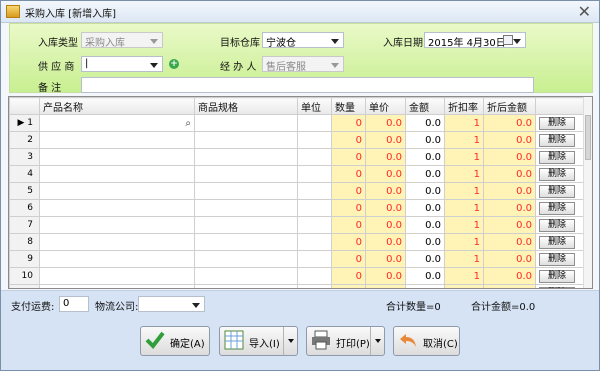  I want to click on table-row: 4 0 0.0 0.0 1 0.0 删除, so click(298, 174).